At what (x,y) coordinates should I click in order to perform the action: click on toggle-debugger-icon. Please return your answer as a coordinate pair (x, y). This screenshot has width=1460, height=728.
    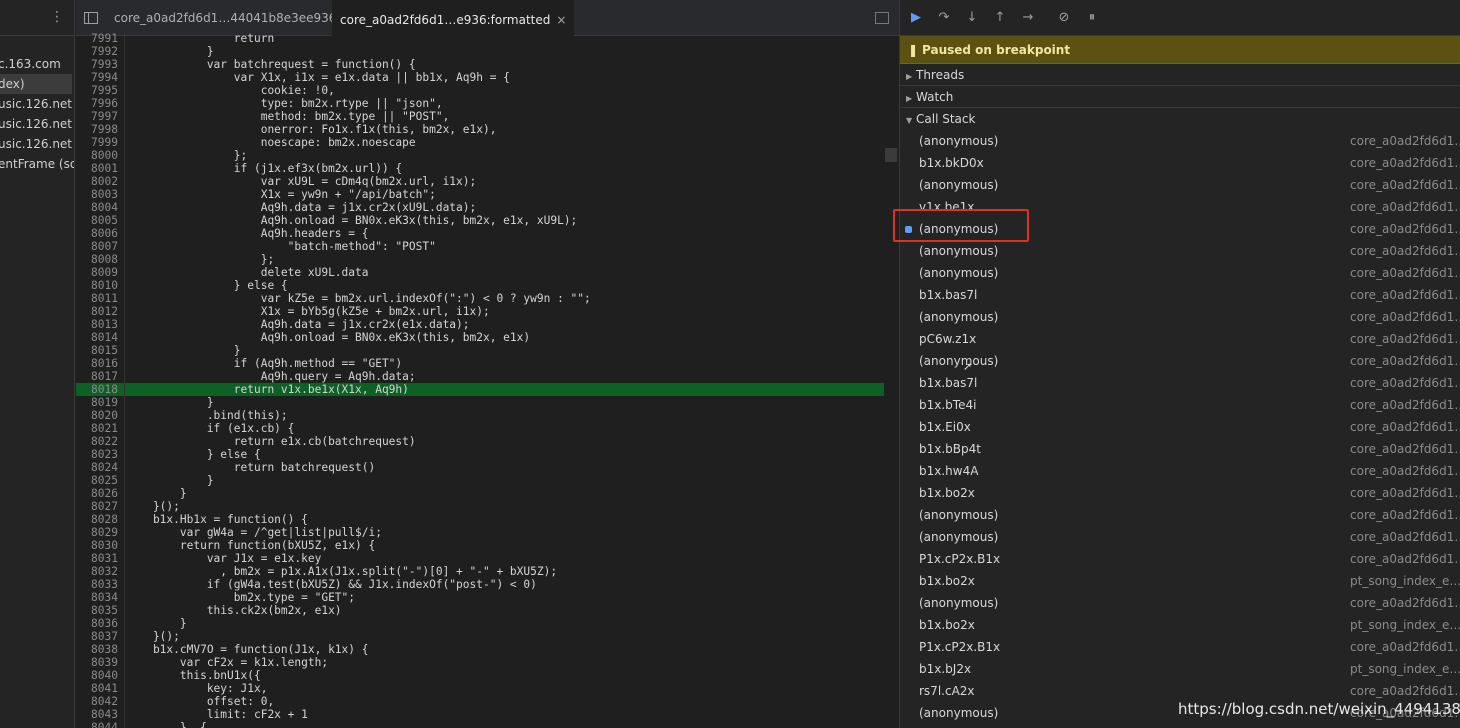
    Looking at the image, I should click on (882, 18).